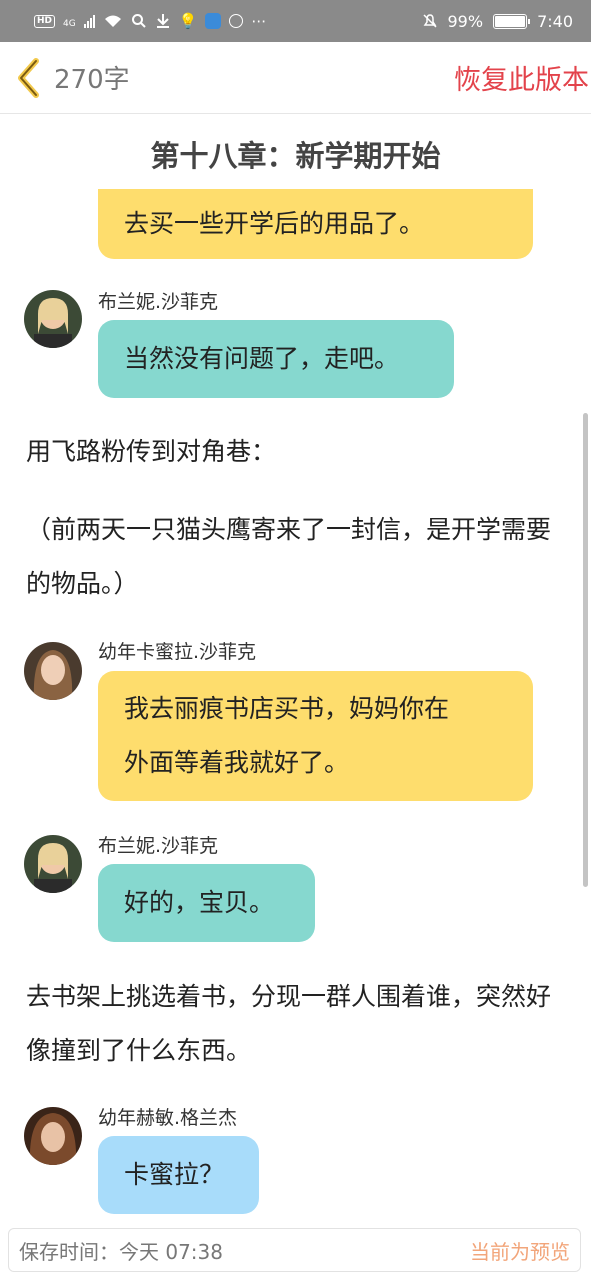 Image resolution: width=591 pixels, height=1280 pixels. Describe the element at coordinates (30, 78) in the screenshot. I see `back-chevron-icon` at that location.